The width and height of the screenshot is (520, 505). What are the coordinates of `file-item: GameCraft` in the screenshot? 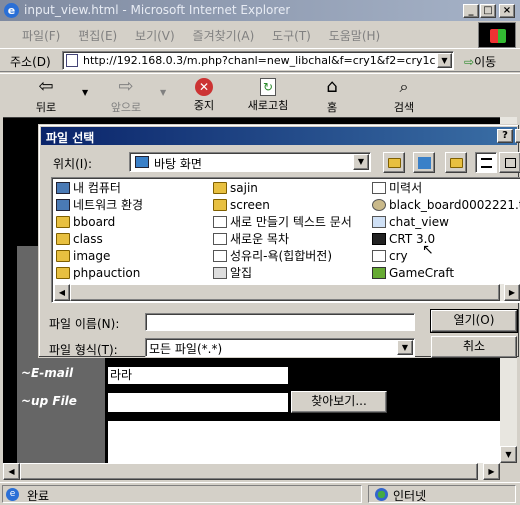 It's located at (413, 273).